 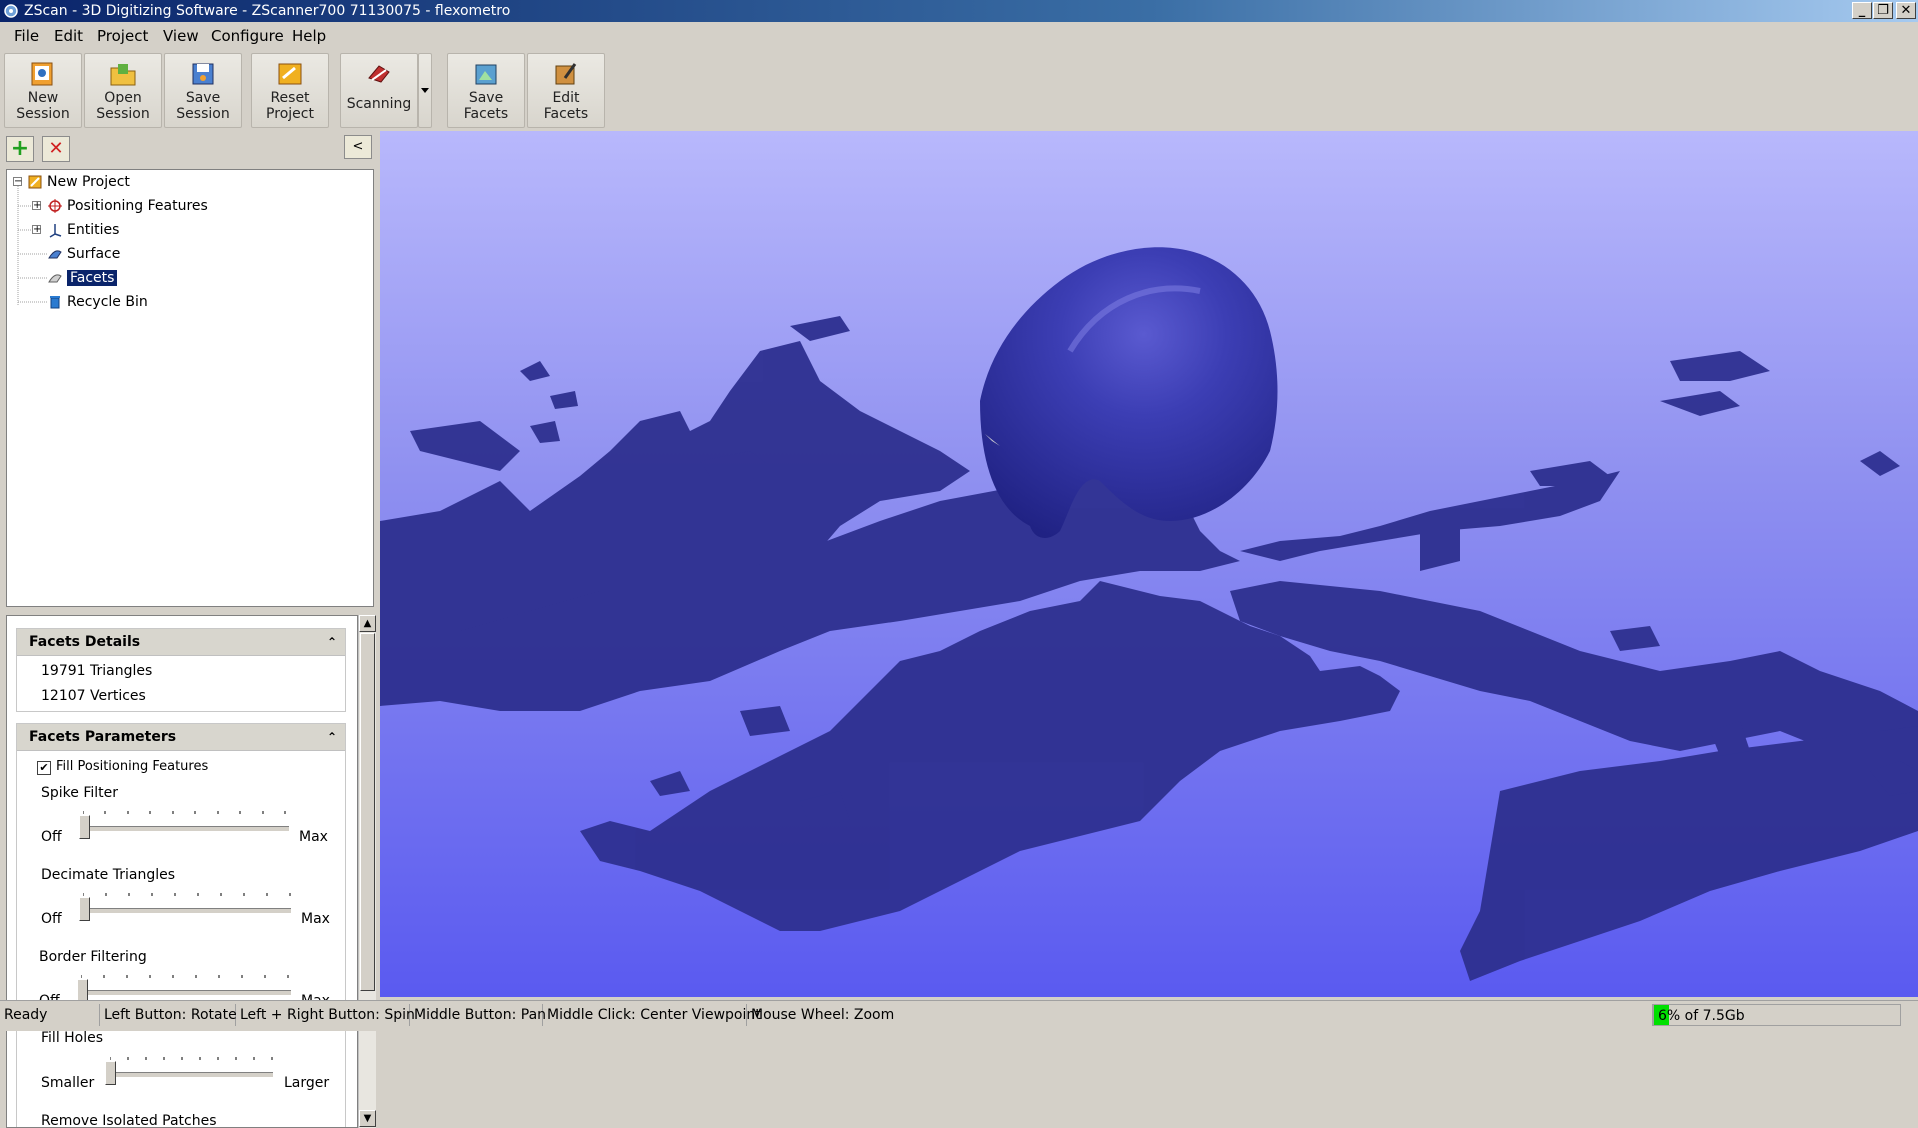 I want to click on tree-item-recycle-bin: Recycle Bin, so click(x=107, y=302).